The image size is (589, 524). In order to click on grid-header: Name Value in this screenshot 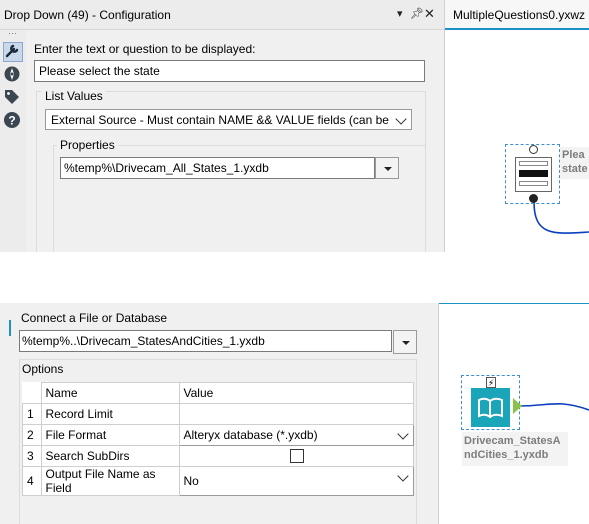, I will do `click(218, 393)`.